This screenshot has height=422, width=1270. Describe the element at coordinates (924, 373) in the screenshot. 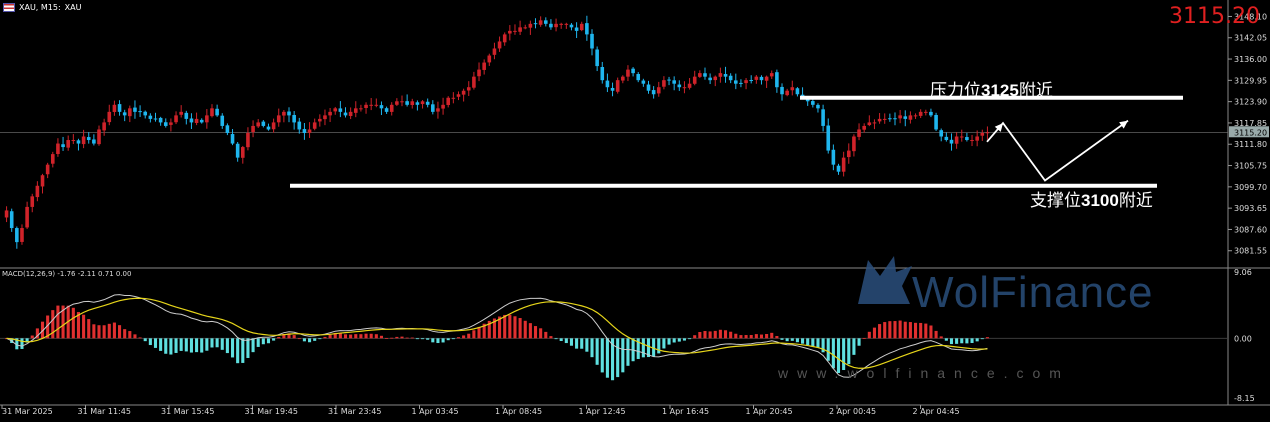

I see `watermark-url: www.wolfinance.com` at that location.